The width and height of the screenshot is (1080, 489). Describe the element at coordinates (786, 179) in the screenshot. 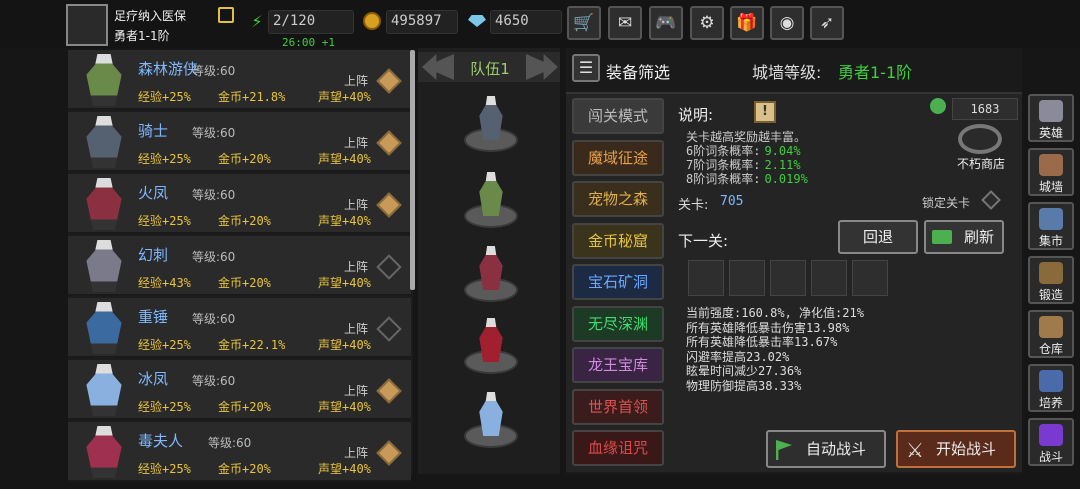

I see `description-value: 0.019%` at that location.